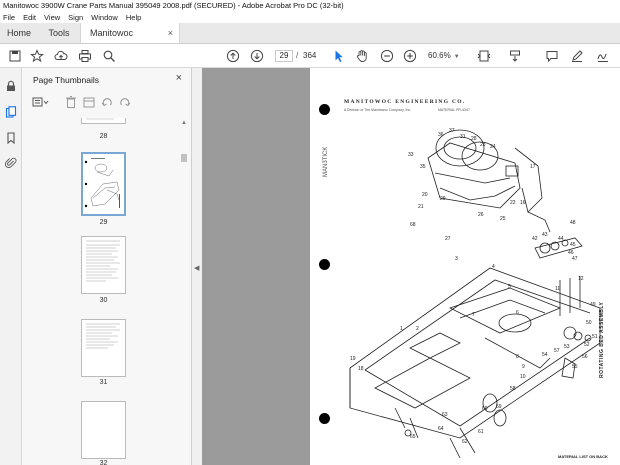 This screenshot has height=465, width=620. I want to click on thumbnail-label: 28, so click(103, 136).